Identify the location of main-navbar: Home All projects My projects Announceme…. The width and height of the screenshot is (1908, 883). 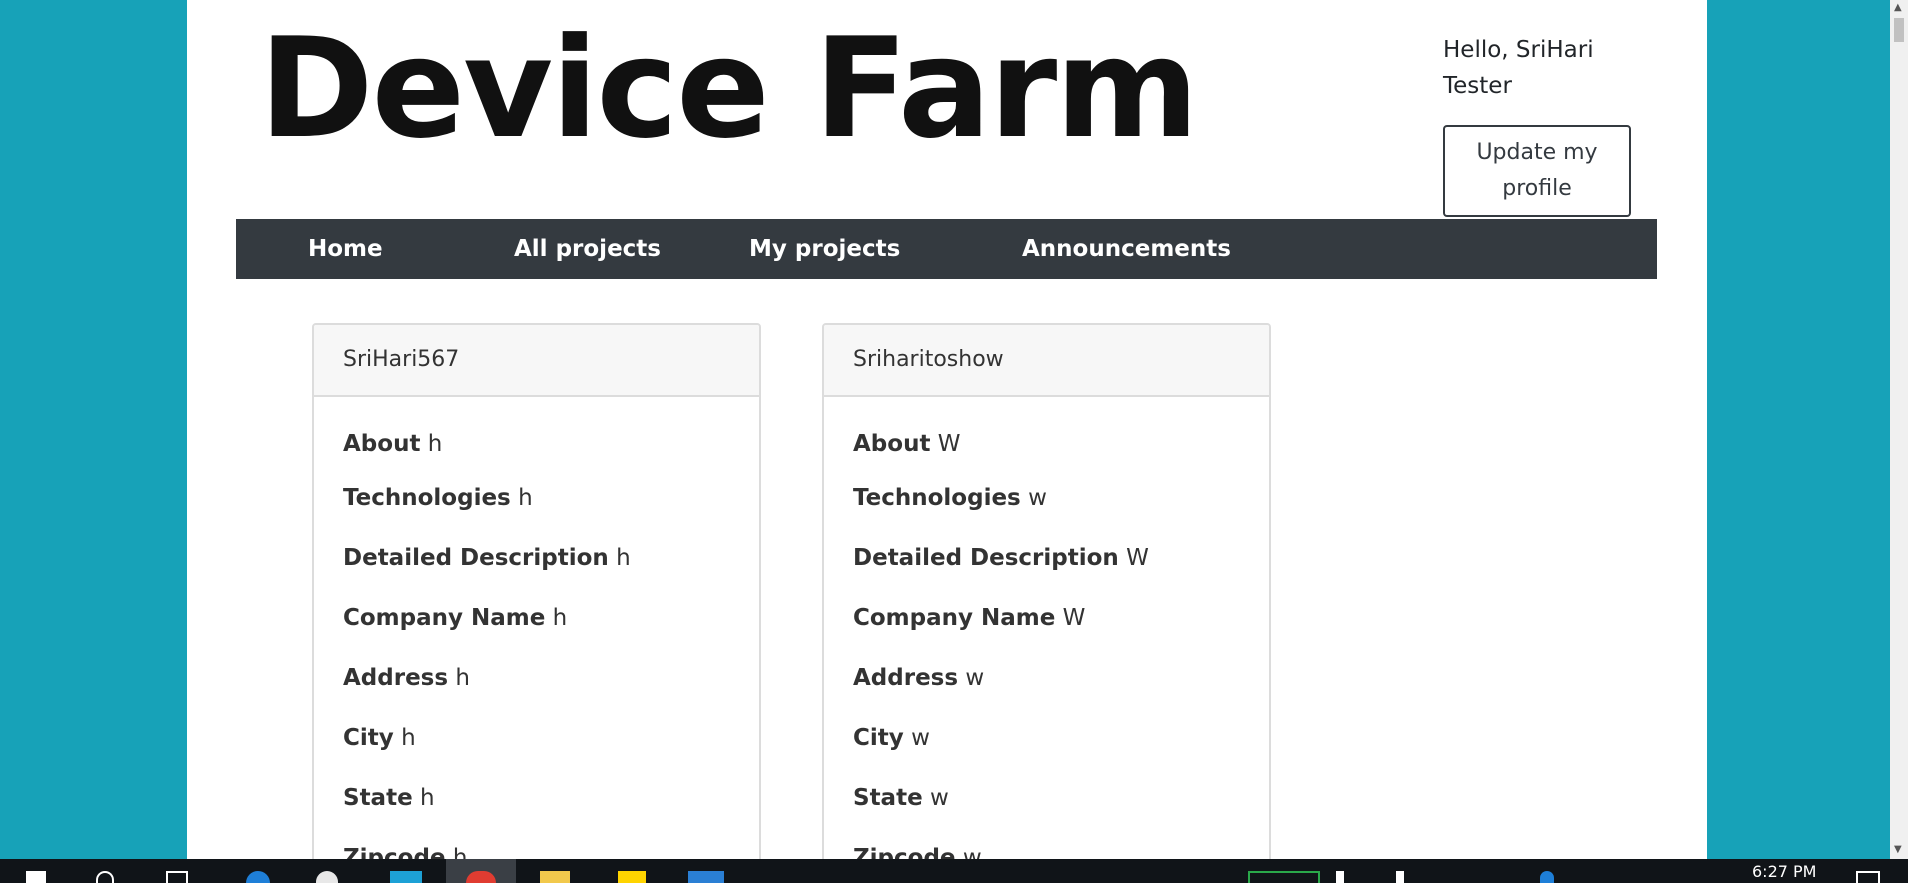
(946, 249).